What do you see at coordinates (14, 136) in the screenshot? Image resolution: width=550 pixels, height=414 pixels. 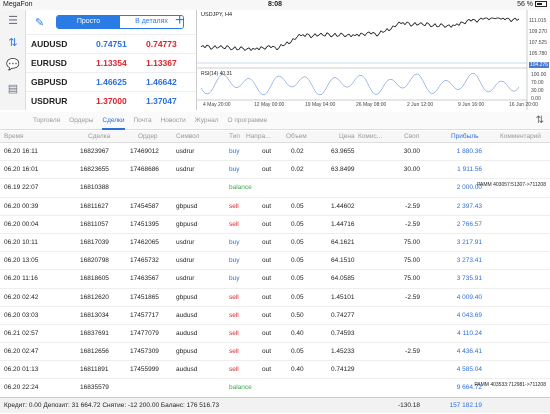 I see `col-time: Время` at bounding box center [14, 136].